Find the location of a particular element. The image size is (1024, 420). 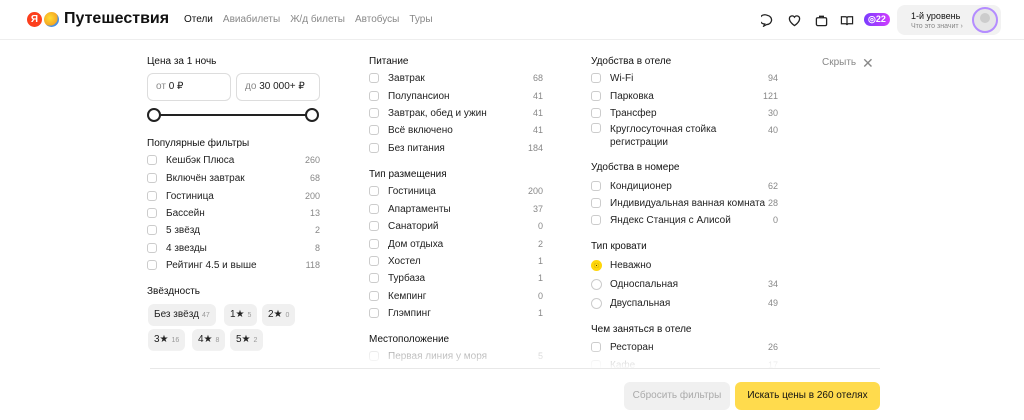

room-amenity-option: Яндекс Станция с Алисой is located at coordinates (661, 220).